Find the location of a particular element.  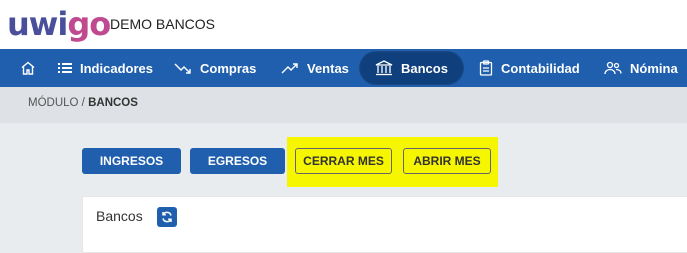

breadcrumb: MÓDULO / BANCOS is located at coordinates (343, 105).